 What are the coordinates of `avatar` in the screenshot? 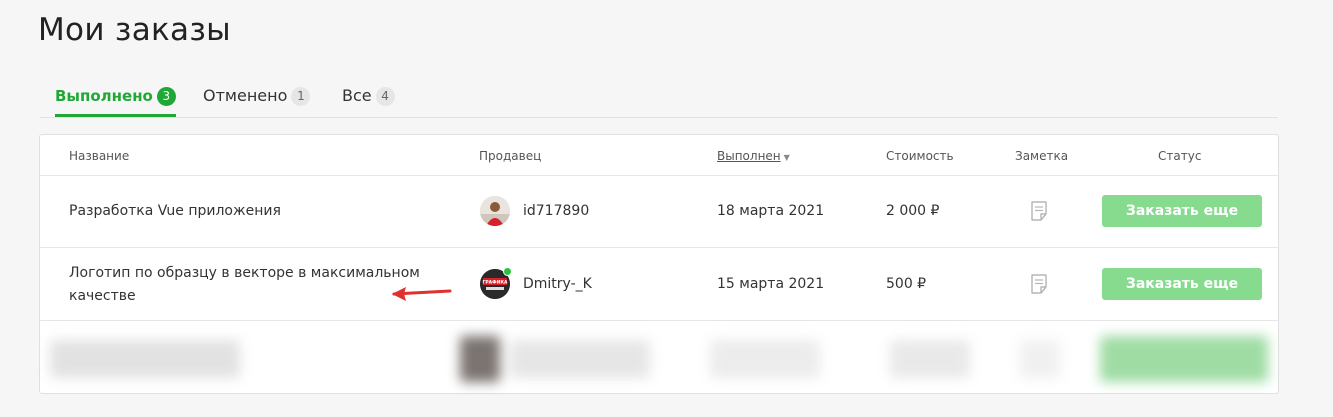 It's located at (495, 211).